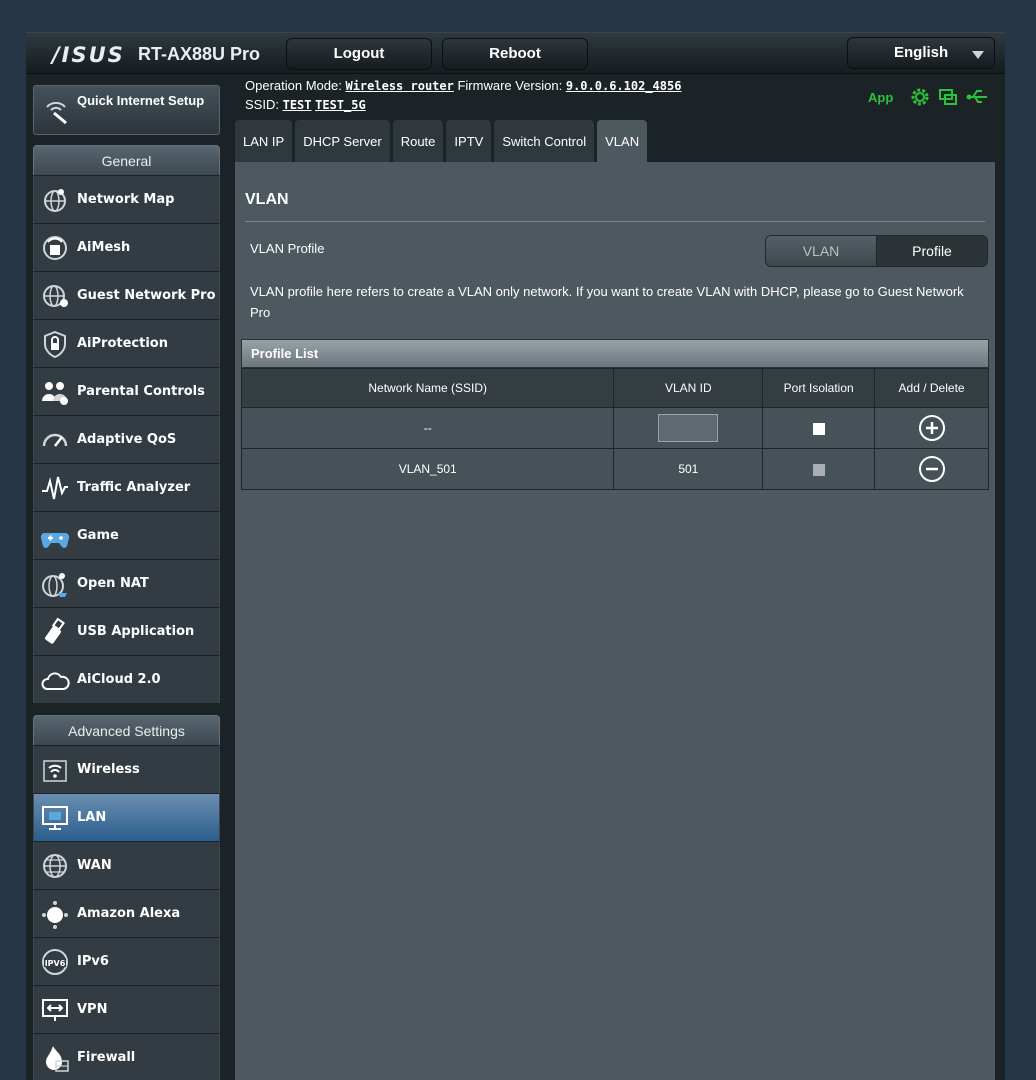 Image resolution: width=1036 pixels, height=1080 pixels. Describe the element at coordinates (126, 535) in the screenshot. I see `sidebar-item-game: Game` at that location.